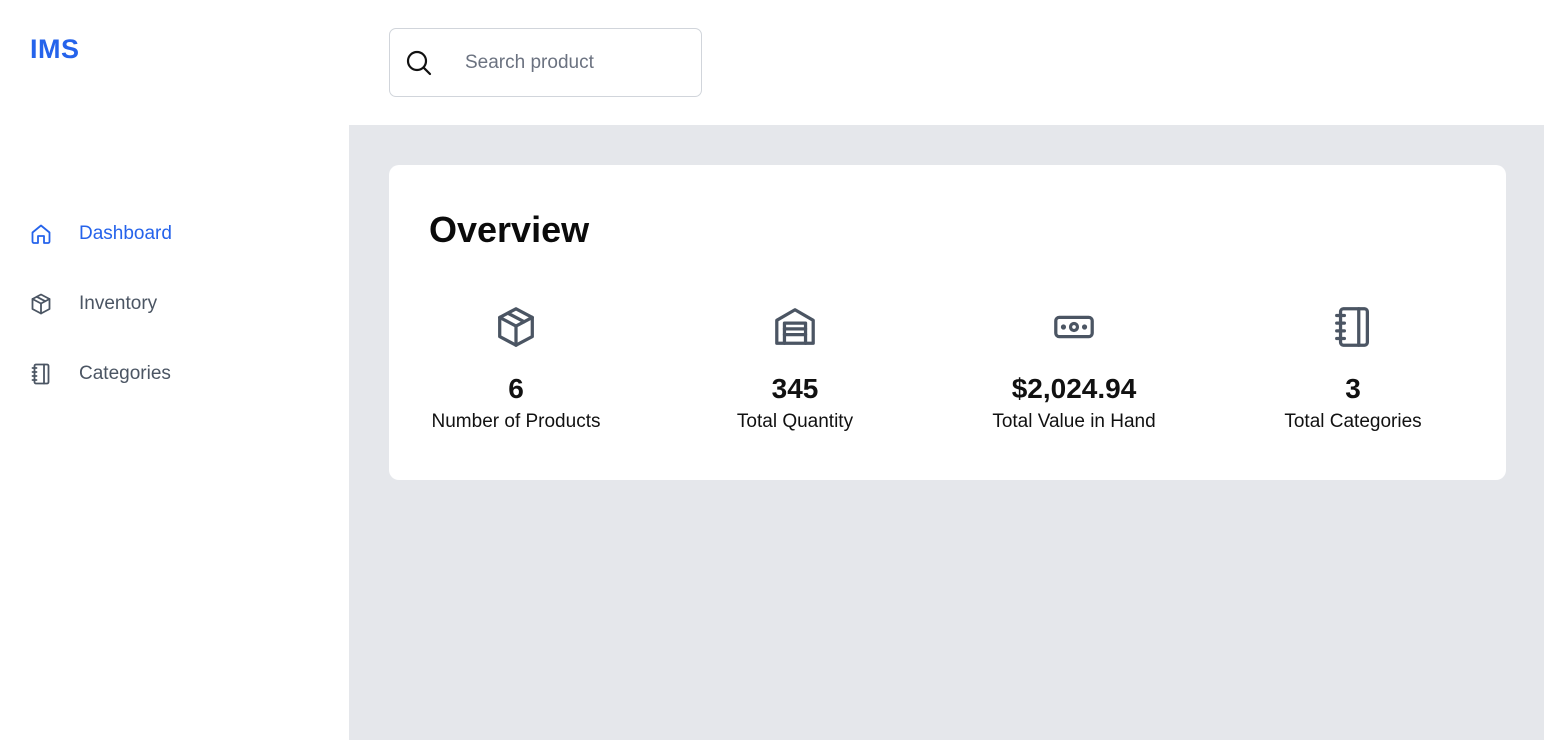 Image resolution: width=1544 pixels, height=740 pixels. Describe the element at coordinates (575, 62) in the screenshot. I see `search-input` at that location.